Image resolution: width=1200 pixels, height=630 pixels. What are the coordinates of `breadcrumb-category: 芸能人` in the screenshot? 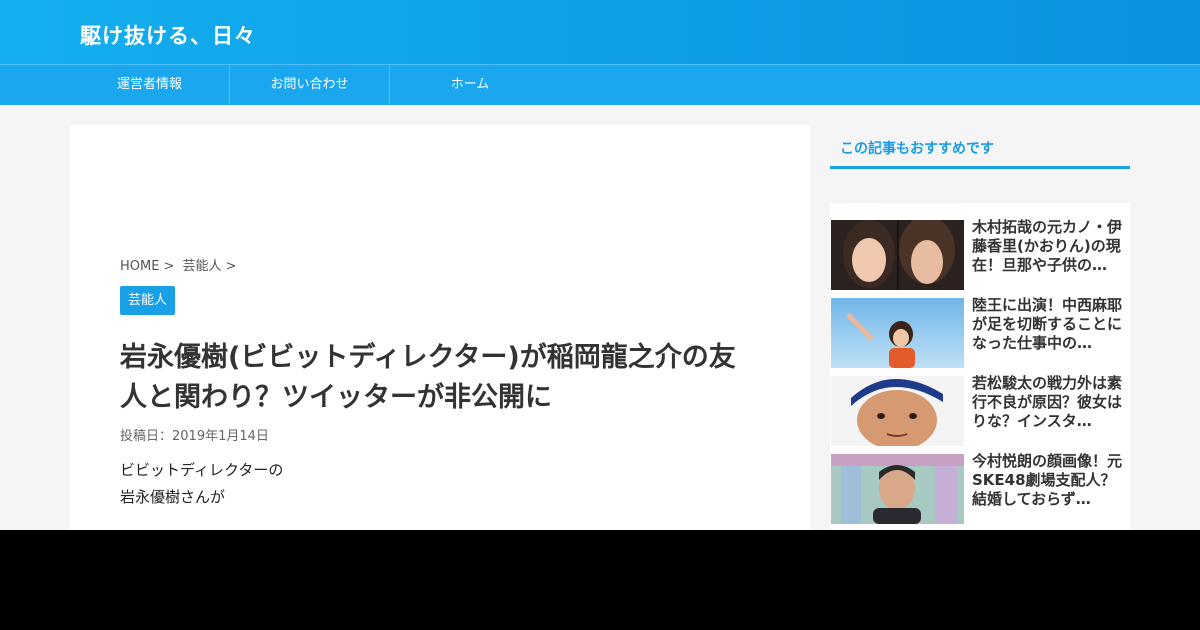 It's located at (202, 266).